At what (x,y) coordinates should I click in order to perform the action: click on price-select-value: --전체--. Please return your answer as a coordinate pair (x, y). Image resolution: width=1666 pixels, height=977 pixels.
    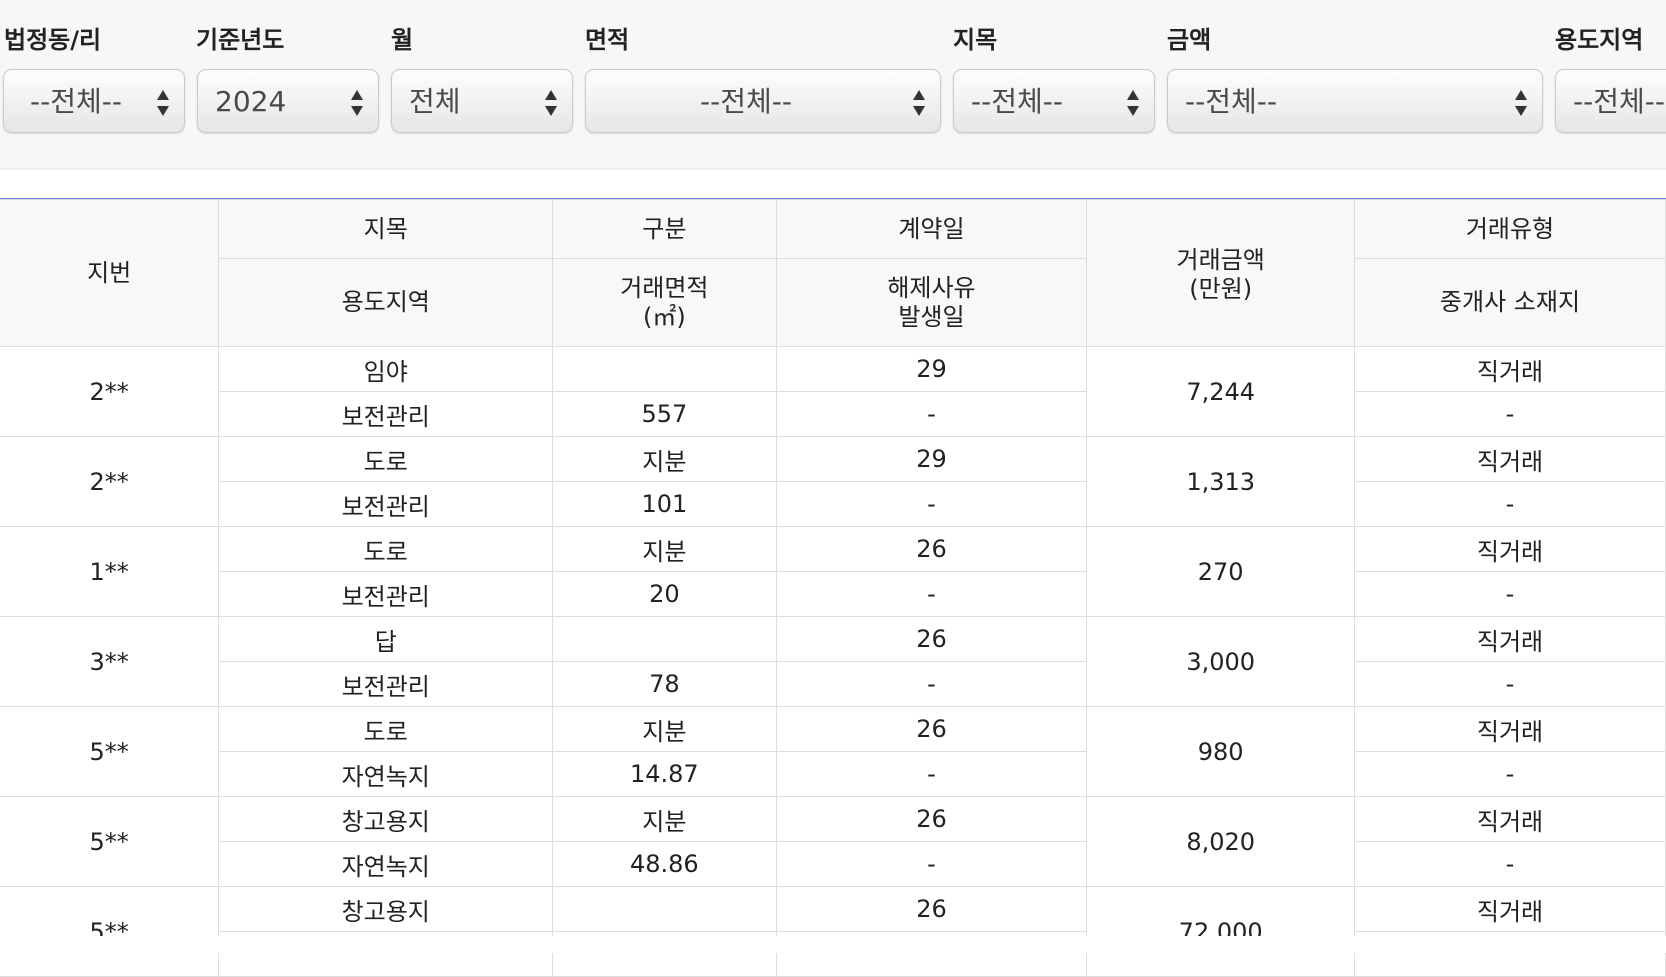
    Looking at the image, I should click on (1231, 101).